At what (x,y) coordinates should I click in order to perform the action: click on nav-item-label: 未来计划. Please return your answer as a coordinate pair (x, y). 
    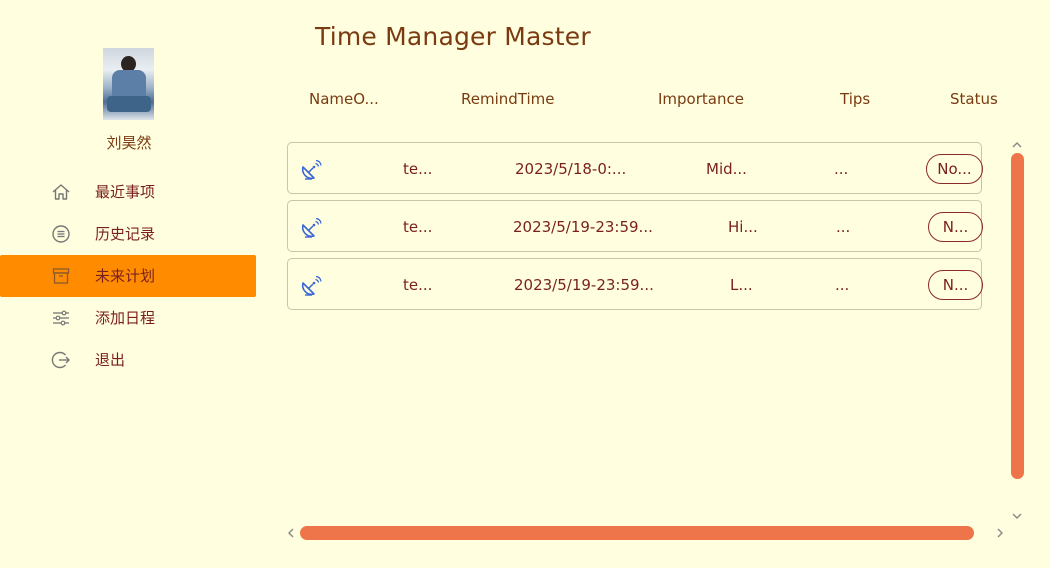
    Looking at the image, I should click on (125, 276).